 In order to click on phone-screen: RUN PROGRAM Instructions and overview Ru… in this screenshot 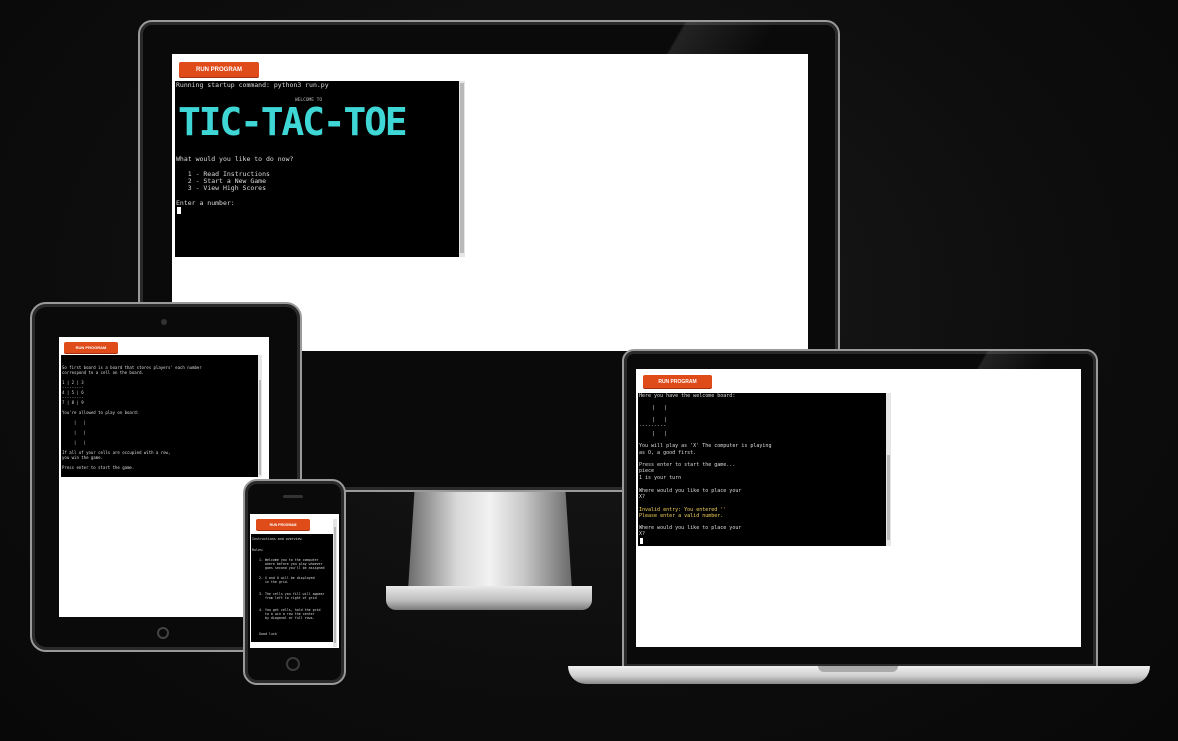, I will do `click(294, 581)`.